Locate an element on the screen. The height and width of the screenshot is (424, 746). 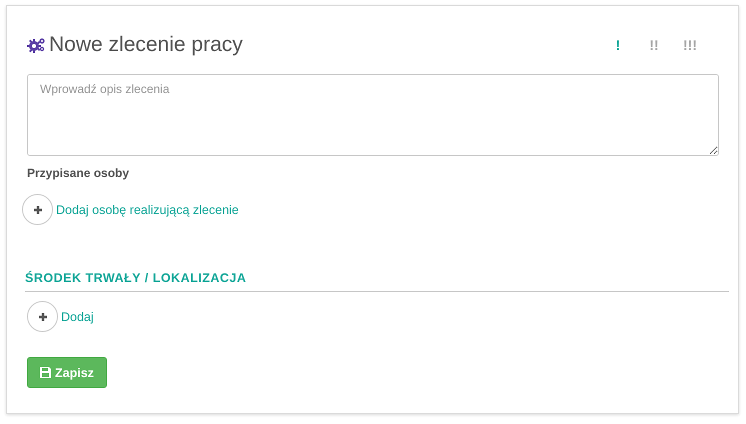
form-title: Nowe zlecenie pracy is located at coordinates (146, 45).